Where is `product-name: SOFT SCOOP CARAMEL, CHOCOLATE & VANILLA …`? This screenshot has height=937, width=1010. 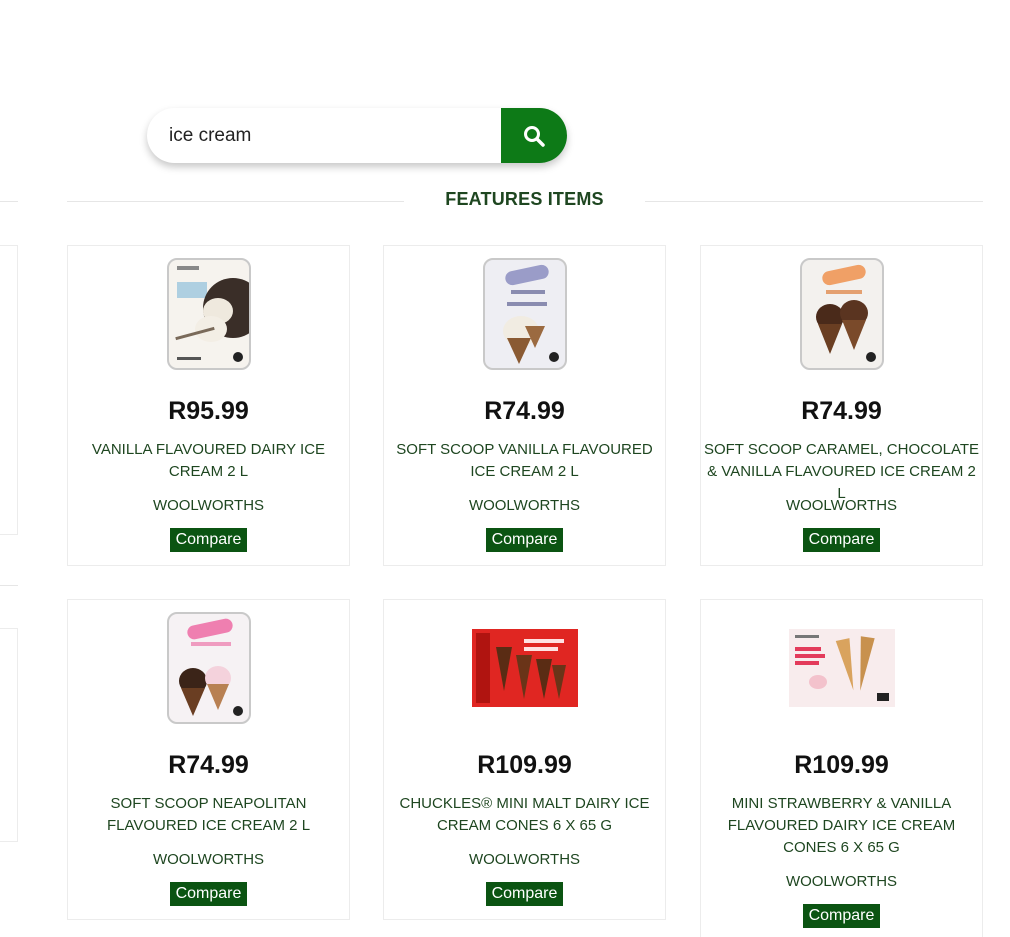 product-name: SOFT SCOOP CARAMEL, CHOCOLATE & VANILLA … is located at coordinates (841, 472).